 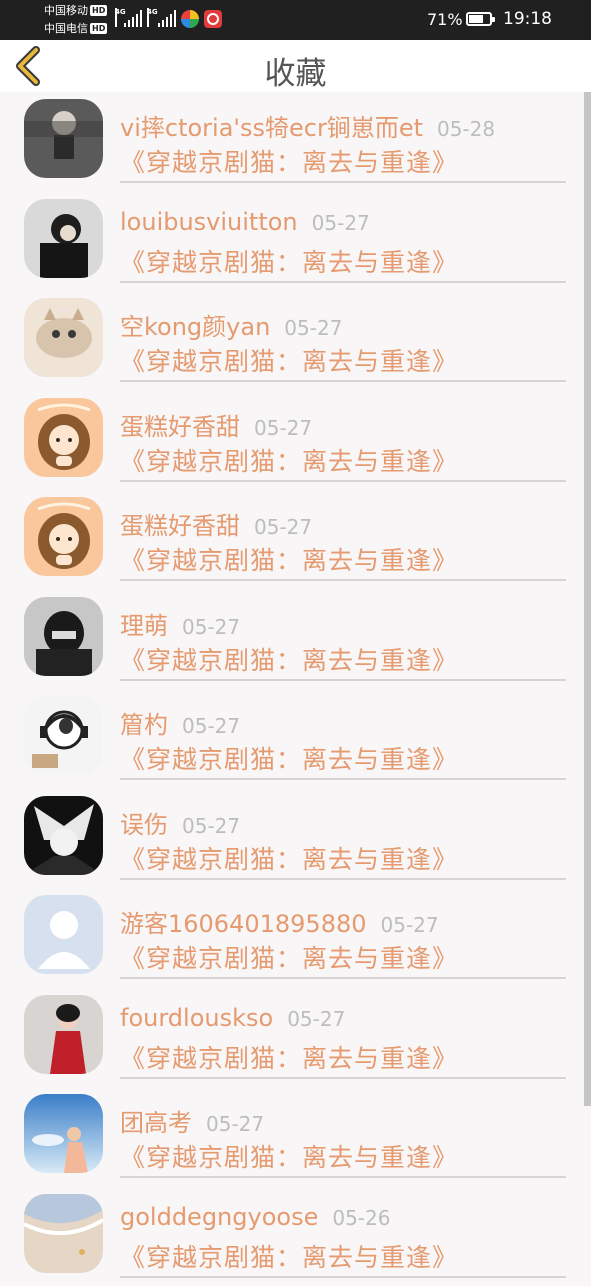 I want to click on battery-icon, so click(x=479, y=19).